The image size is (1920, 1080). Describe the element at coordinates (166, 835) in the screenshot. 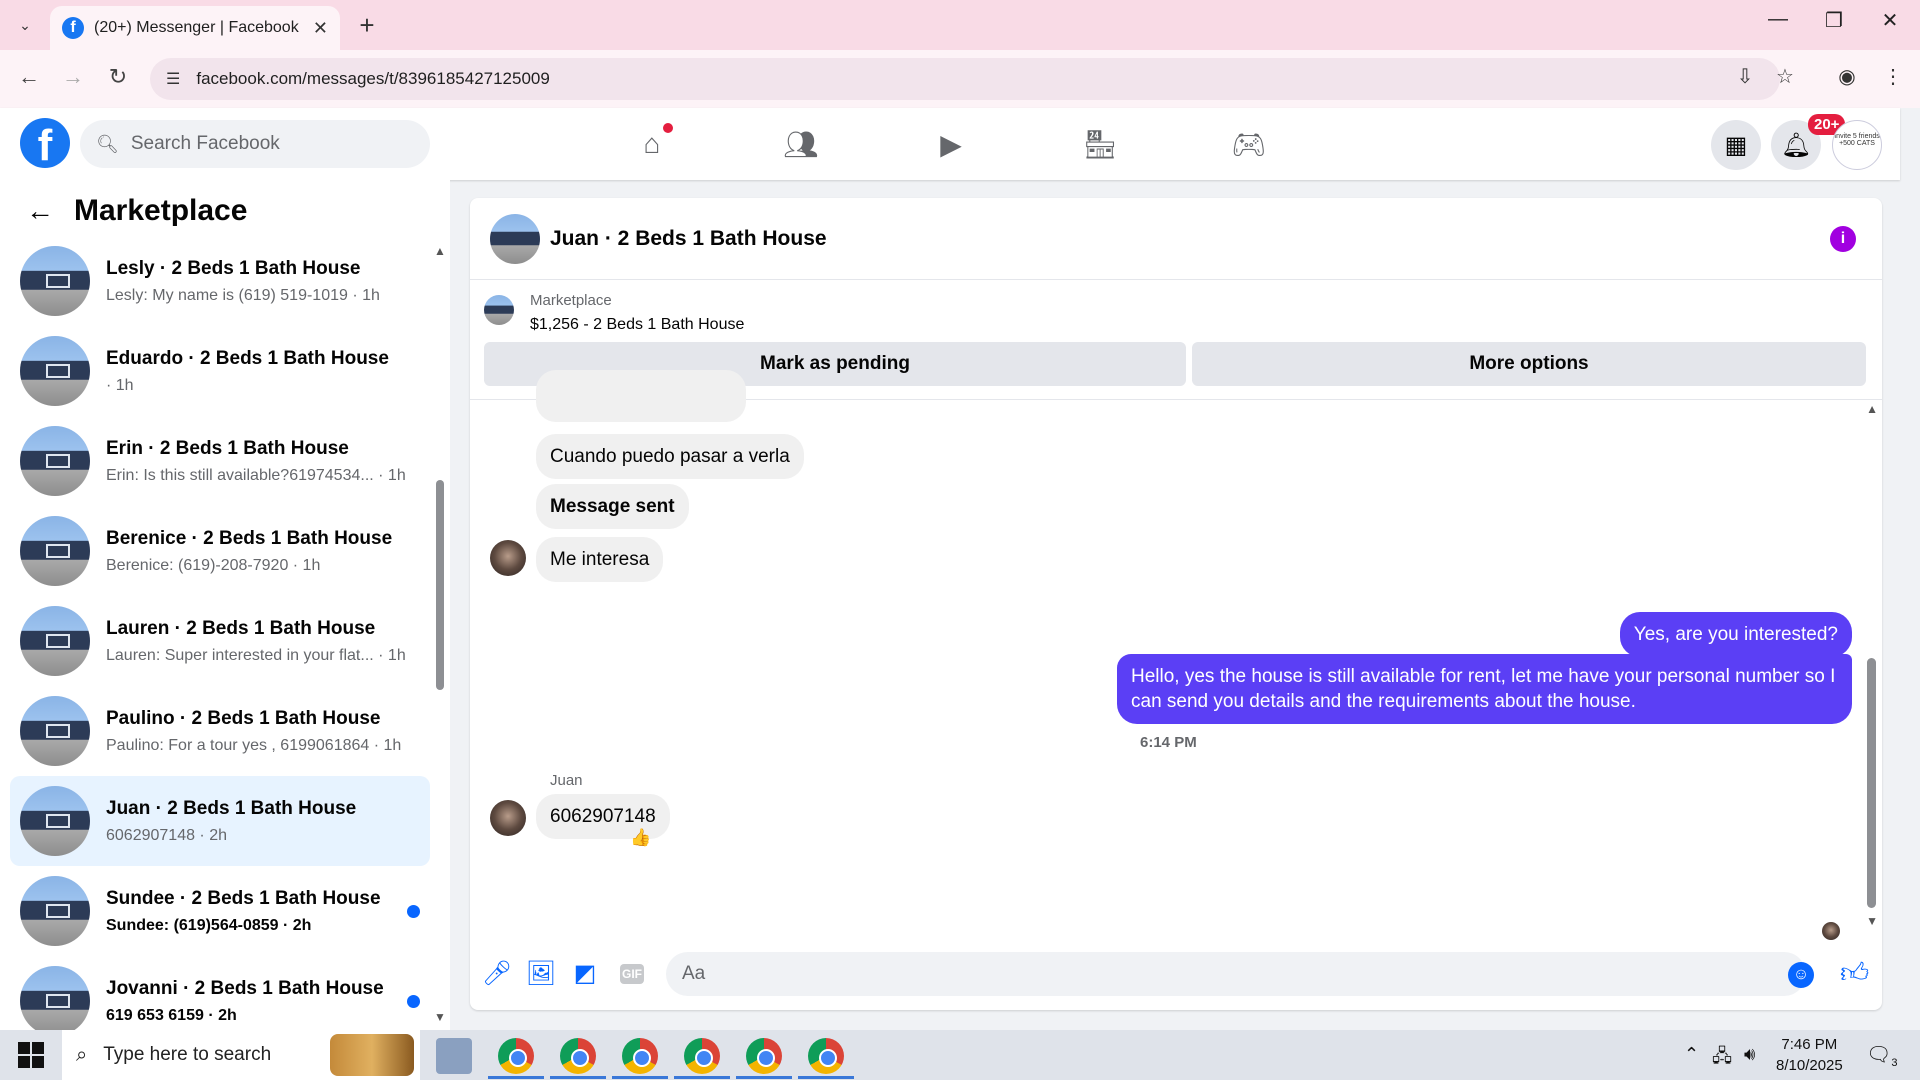

I see `conversation-preview: 6062907148 · 2h` at that location.